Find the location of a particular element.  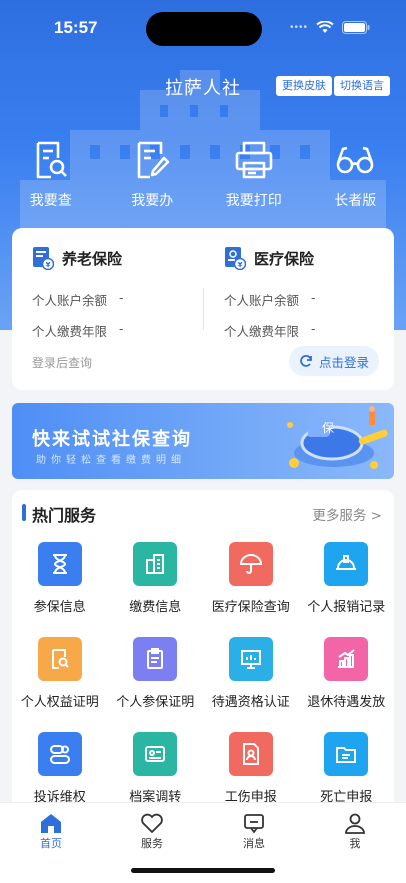

quick-actions: 我要查 我要办 我要打印 长者版 is located at coordinates (203, 174).